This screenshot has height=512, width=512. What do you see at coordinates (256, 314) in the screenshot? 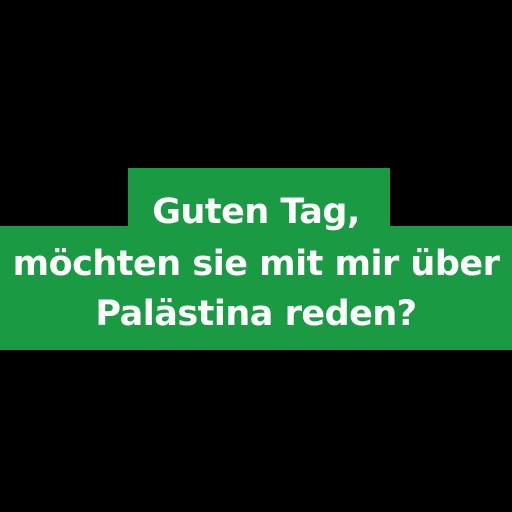
I see `message-line-3: Palästina reden?` at bounding box center [256, 314].